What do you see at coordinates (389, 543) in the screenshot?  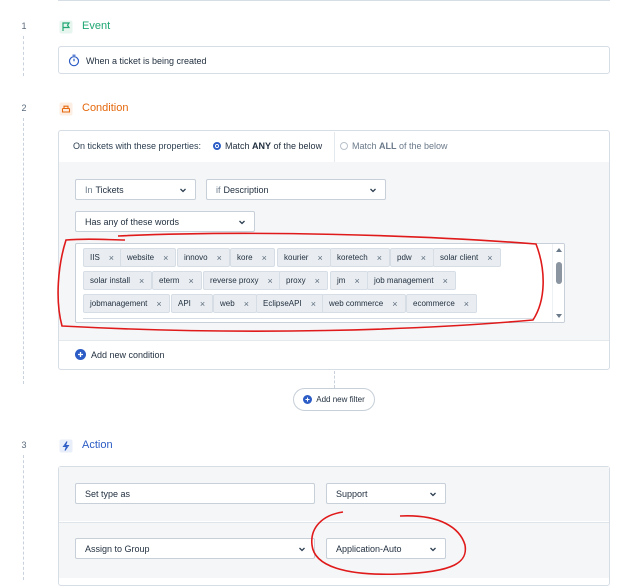 I see `annotation-circle-group` at bounding box center [389, 543].